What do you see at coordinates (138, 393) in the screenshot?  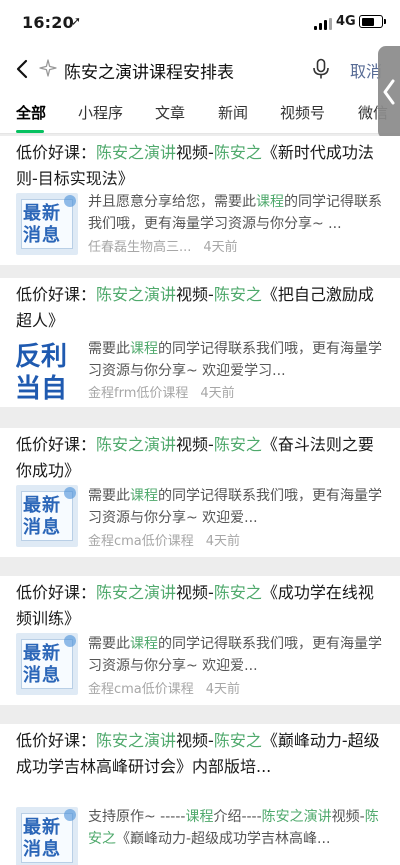 I see `result-source: 金程frm低价课程` at bounding box center [138, 393].